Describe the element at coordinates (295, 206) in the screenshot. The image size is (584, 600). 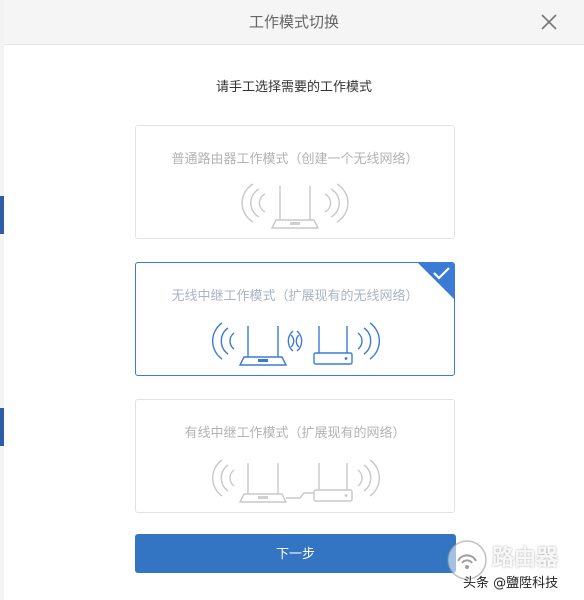
I see `router-mode-icon` at that location.